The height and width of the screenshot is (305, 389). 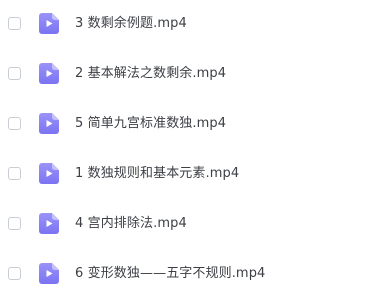 I want to click on file-row: 2 基本解法之数剩余.mp4, so click(x=194, y=75).